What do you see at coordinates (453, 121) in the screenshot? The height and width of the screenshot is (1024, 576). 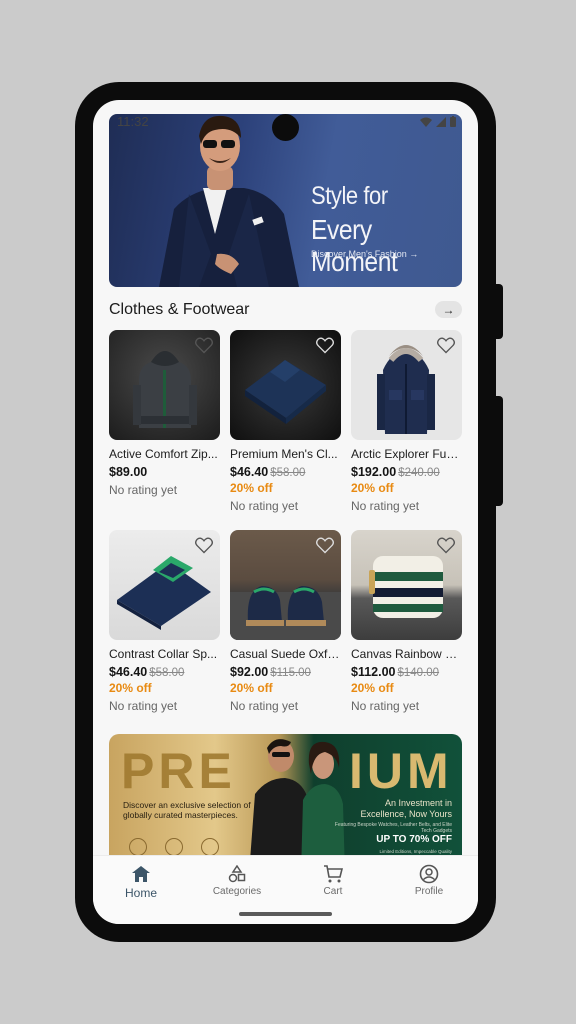 I see `battery-icon` at bounding box center [453, 121].